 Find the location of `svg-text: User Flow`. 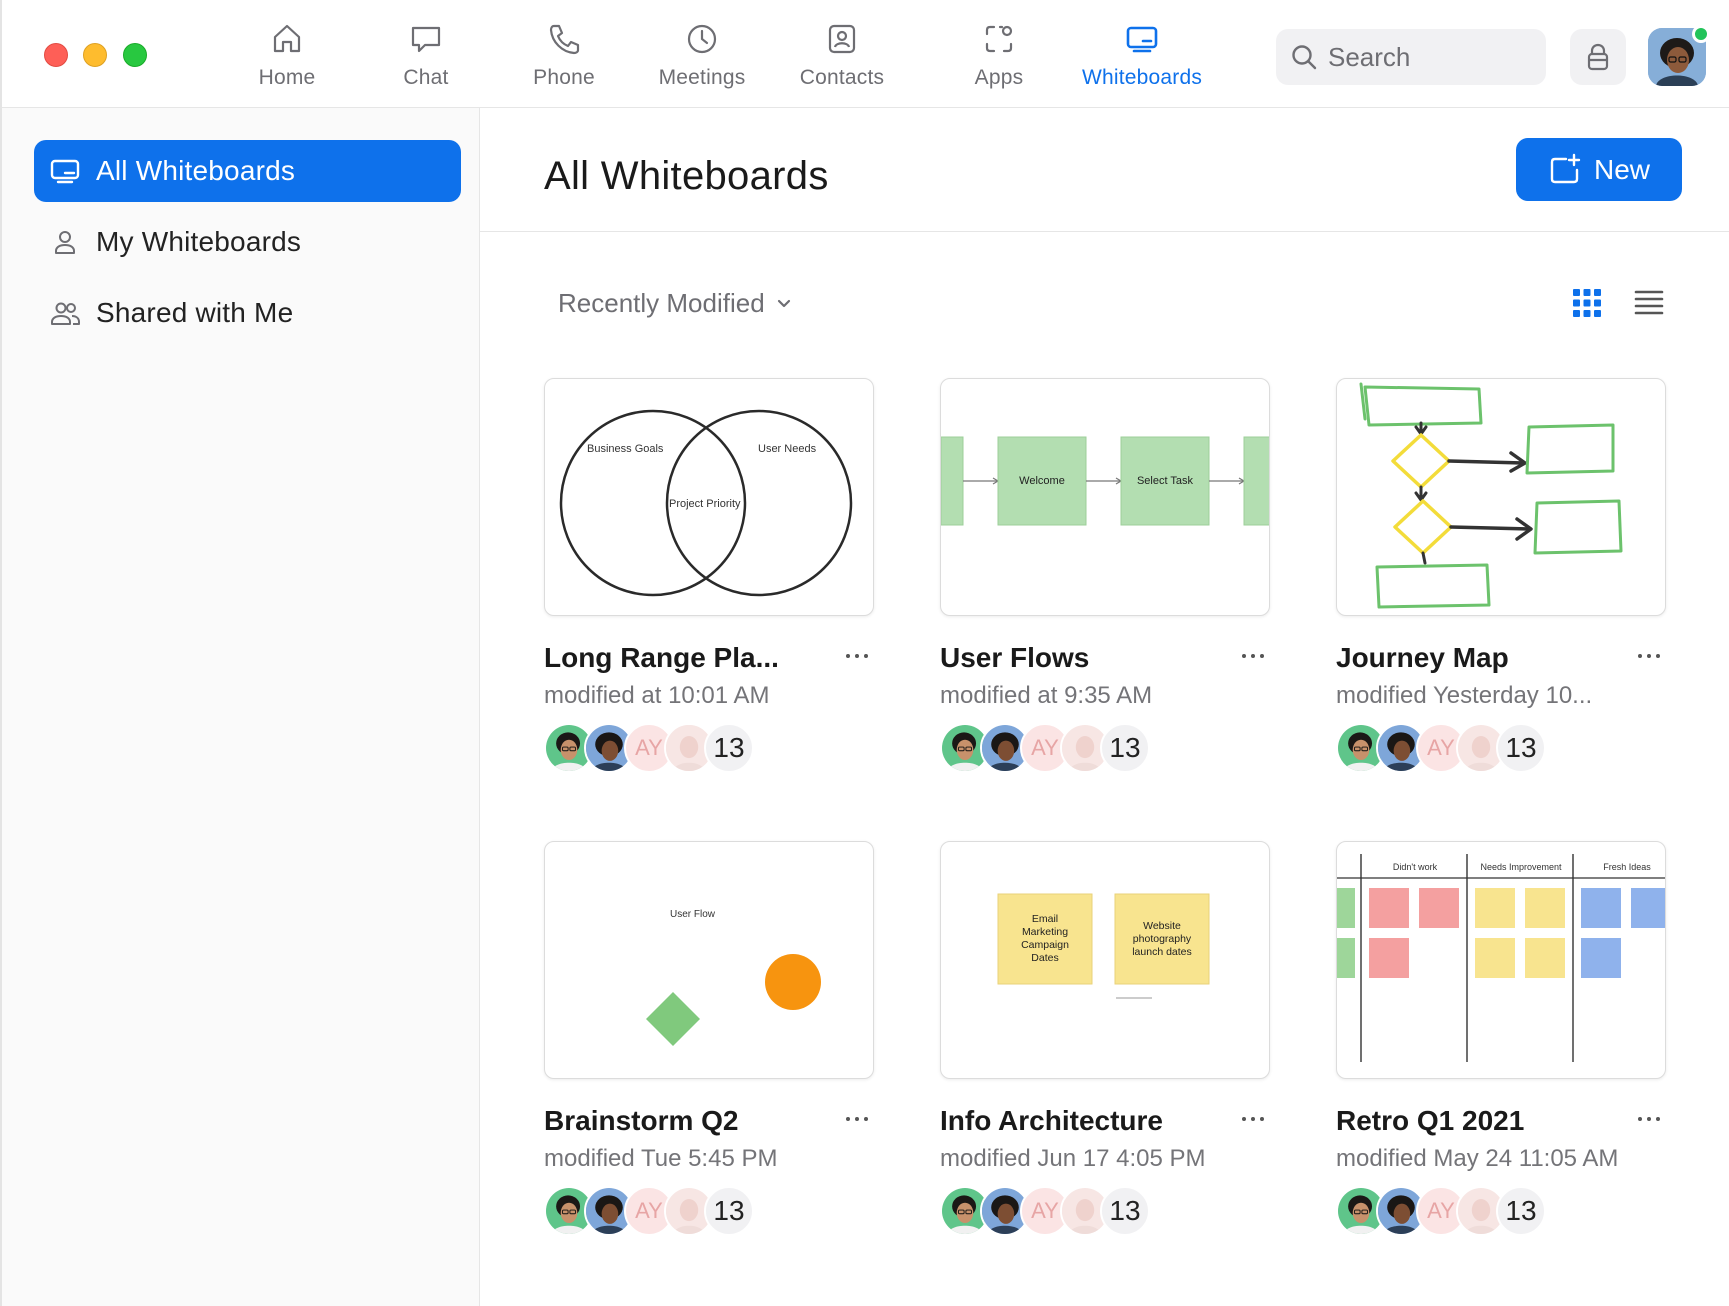

svg-text: User Flow is located at coordinates (693, 914).